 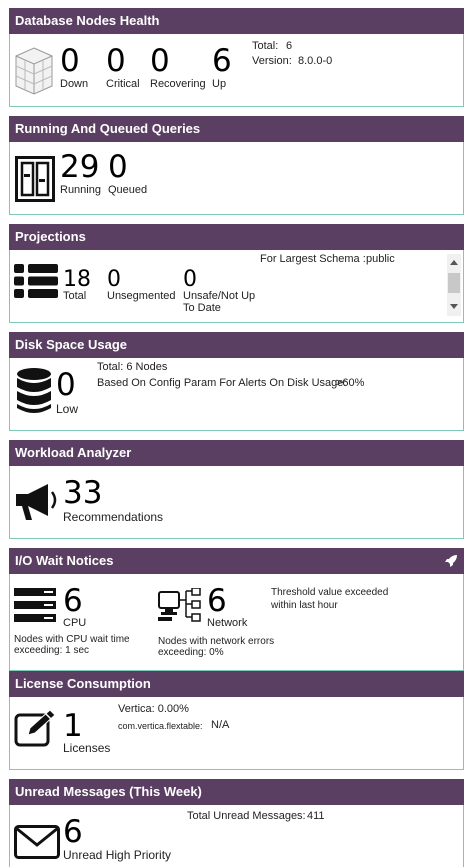 What do you see at coordinates (454, 306) in the screenshot?
I see `scroll-down-arrow-icon` at bounding box center [454, 306].